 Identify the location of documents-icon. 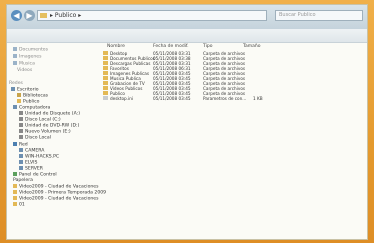
(15, 49).